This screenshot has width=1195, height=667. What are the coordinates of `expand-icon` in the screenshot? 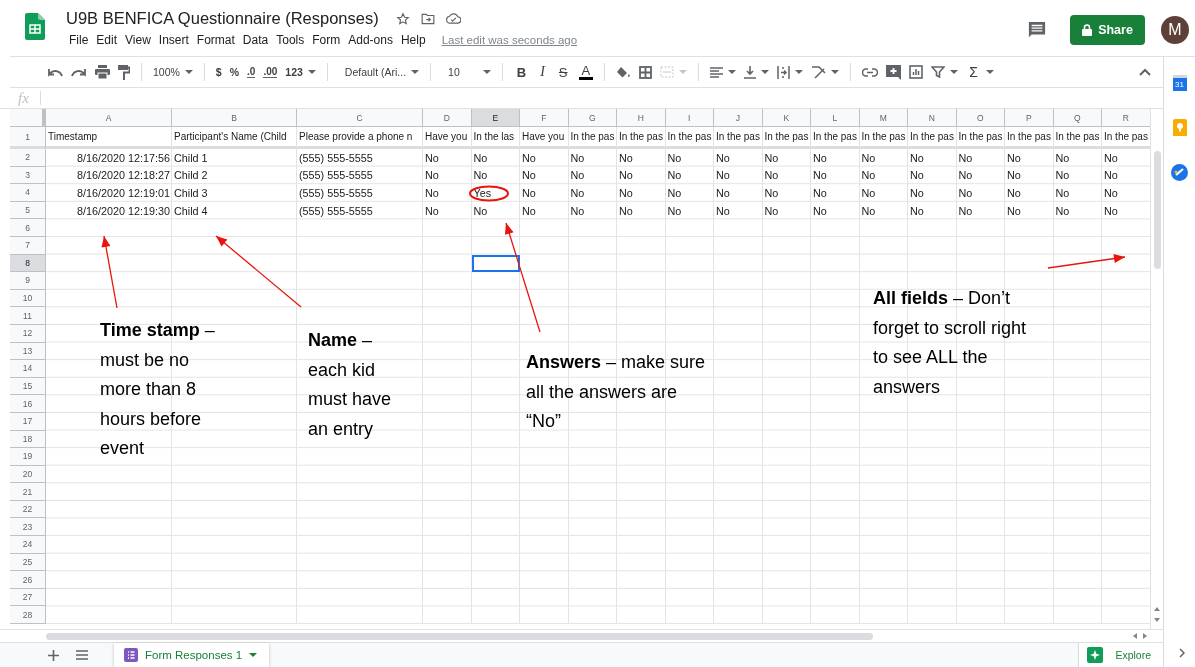 It's located at (1181, 653).